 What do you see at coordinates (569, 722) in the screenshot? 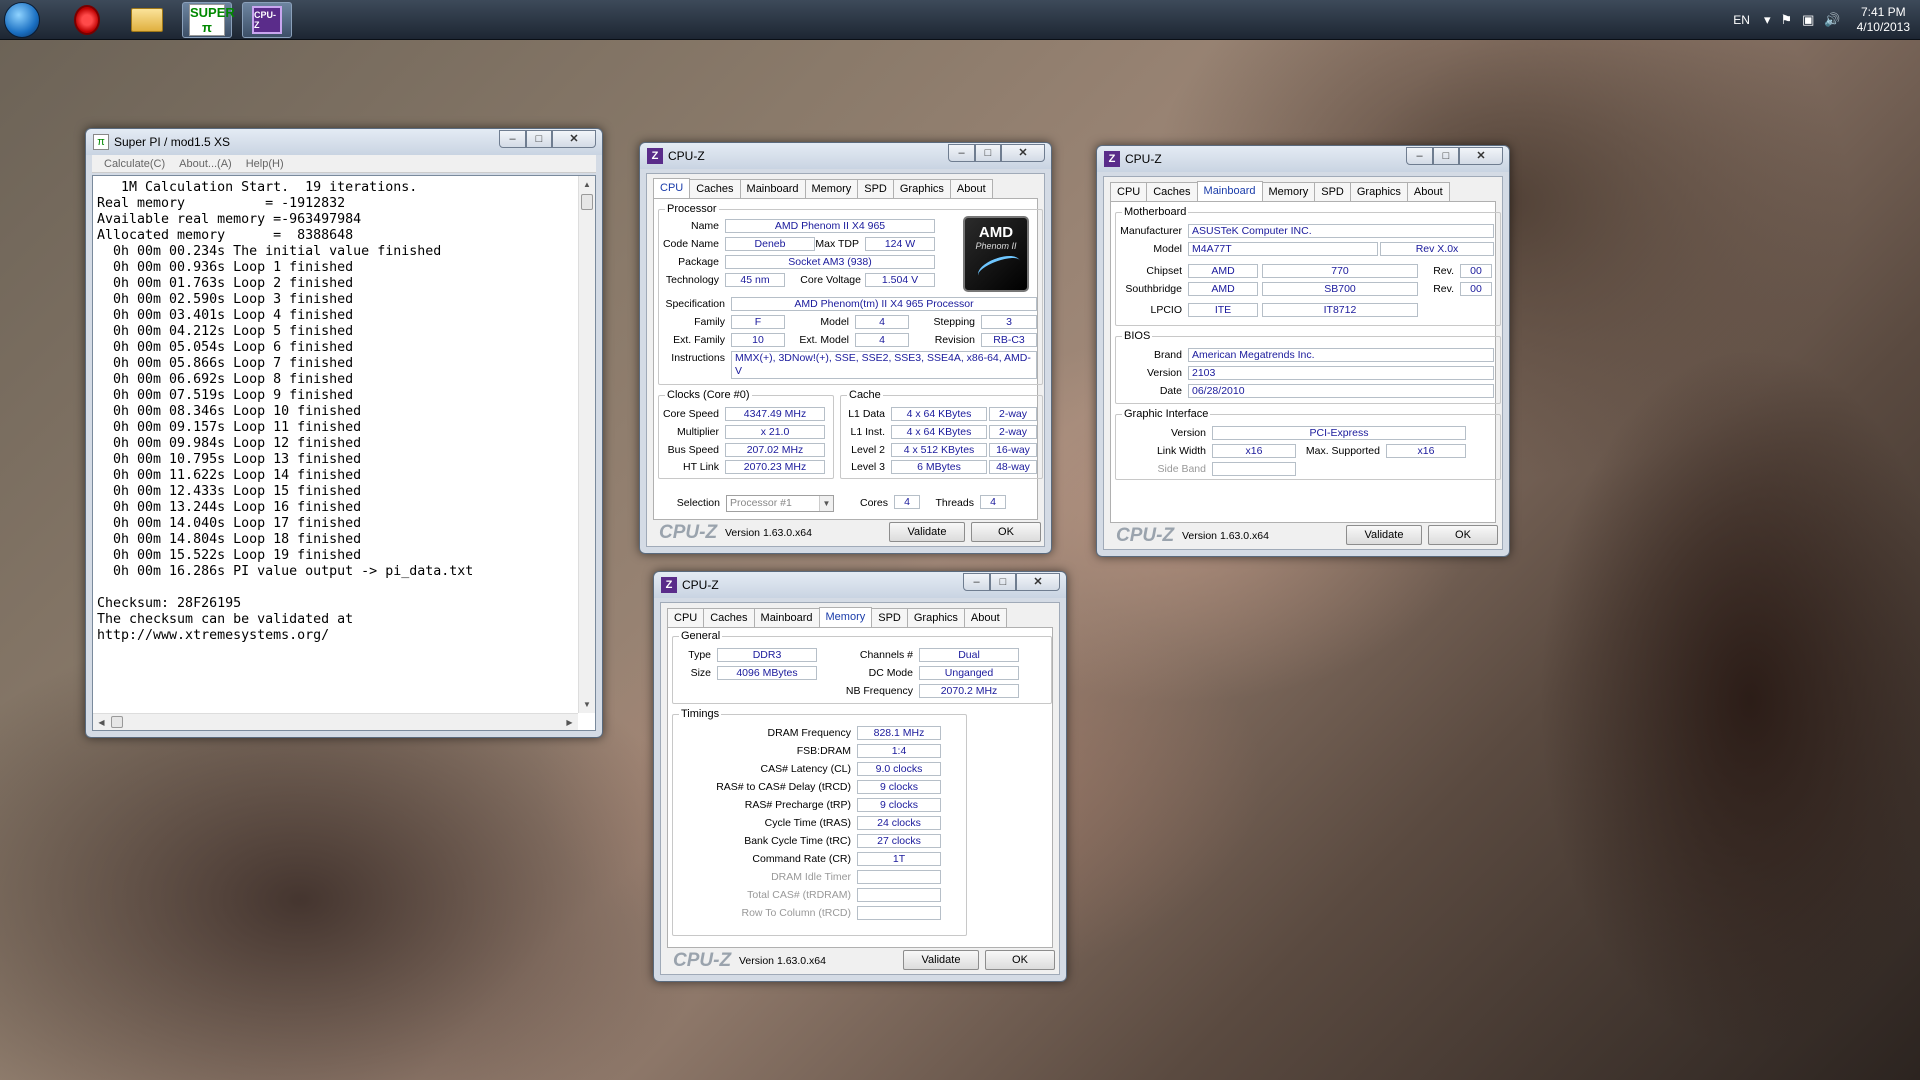
I see `scroll-right-icon: ▶` at bounding box center [569, 722].